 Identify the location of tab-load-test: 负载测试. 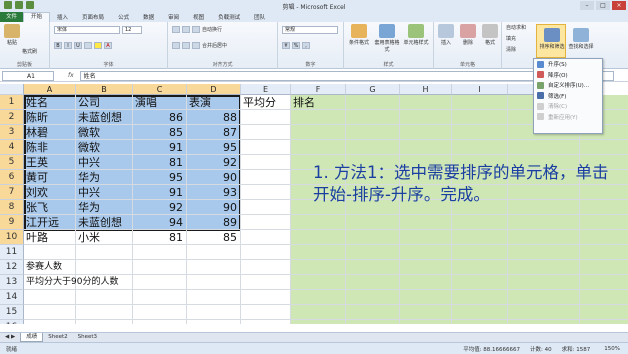
(229, 17).